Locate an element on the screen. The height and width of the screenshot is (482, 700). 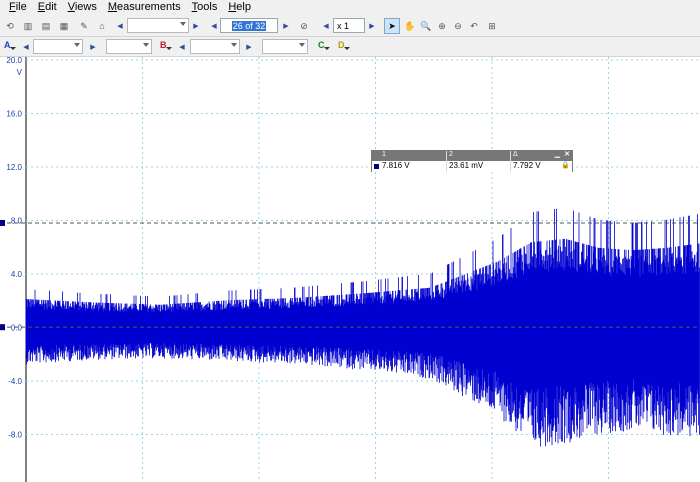
channel-c-label: C is located at coordinates (321, 45).